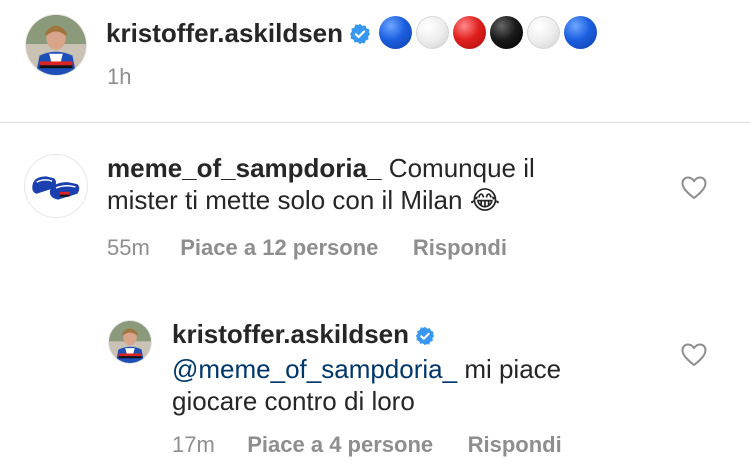  What do you see at coordinates (488, 32) in the screenshot?
I see `team-colors-emoji-row` at bounding box center [488, 32].